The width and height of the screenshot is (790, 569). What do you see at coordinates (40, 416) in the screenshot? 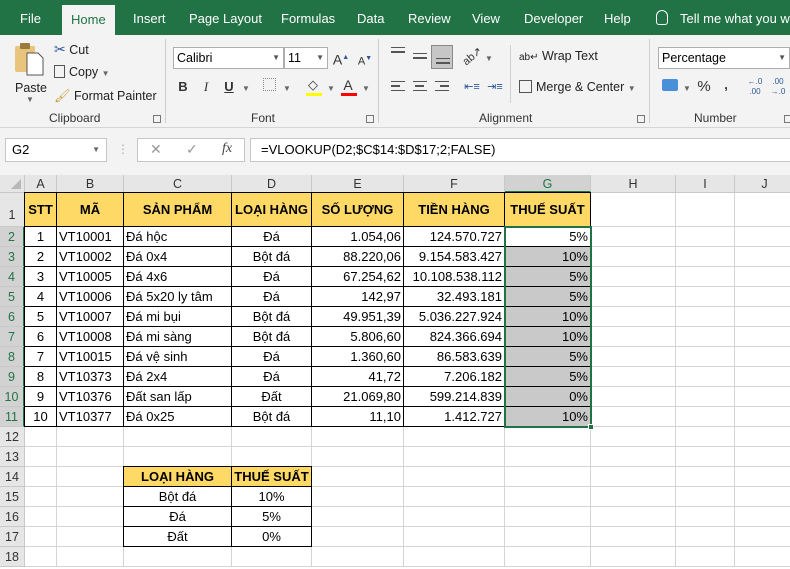
I see `table-cell: 10` at bounding box center [40, 416].